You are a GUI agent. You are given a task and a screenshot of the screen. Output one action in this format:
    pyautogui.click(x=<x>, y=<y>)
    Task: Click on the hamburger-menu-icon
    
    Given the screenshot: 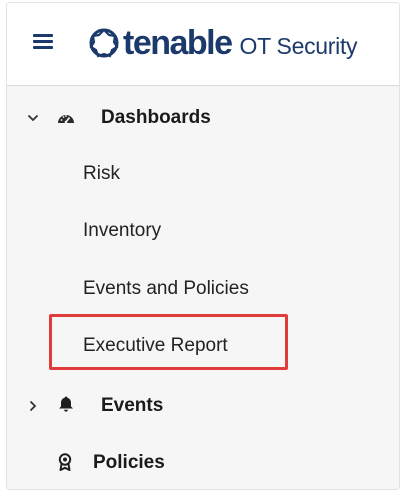 What is the action you would take?
    pyautogui.click(x=43, y=42)
    